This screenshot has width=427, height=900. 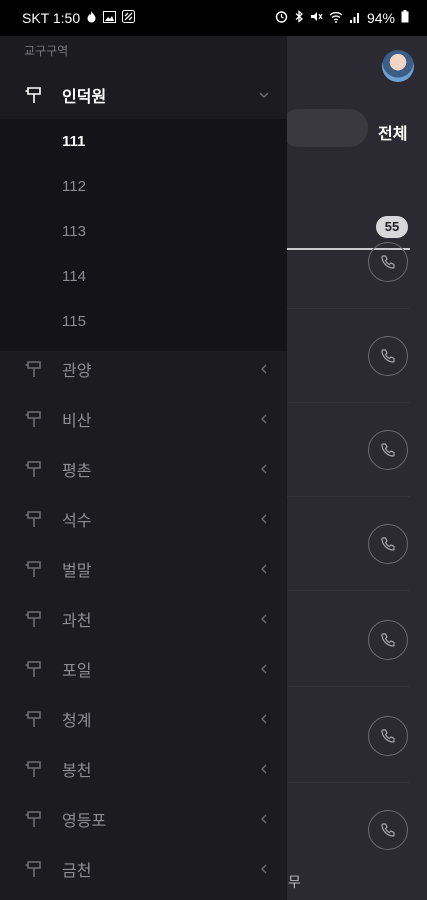 What do you see at coordinates (51, 18) in the screenshot?
I see `carrier-time: SKT 1:50` at bounding box center [51, 18].